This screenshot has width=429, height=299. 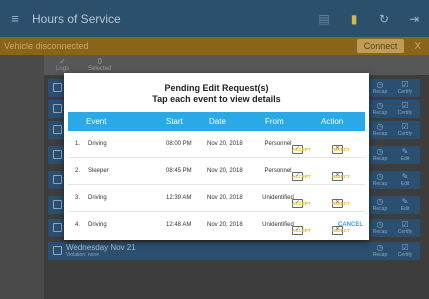 What do you see at coordinates (274, 121) in the screenshot?
I see `col-from: From` at bounding box center [274, 121].